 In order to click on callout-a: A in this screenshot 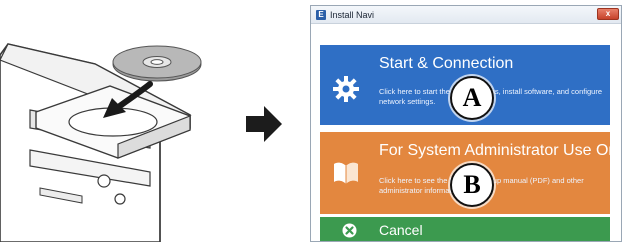, I will do `click(472, 98)`.